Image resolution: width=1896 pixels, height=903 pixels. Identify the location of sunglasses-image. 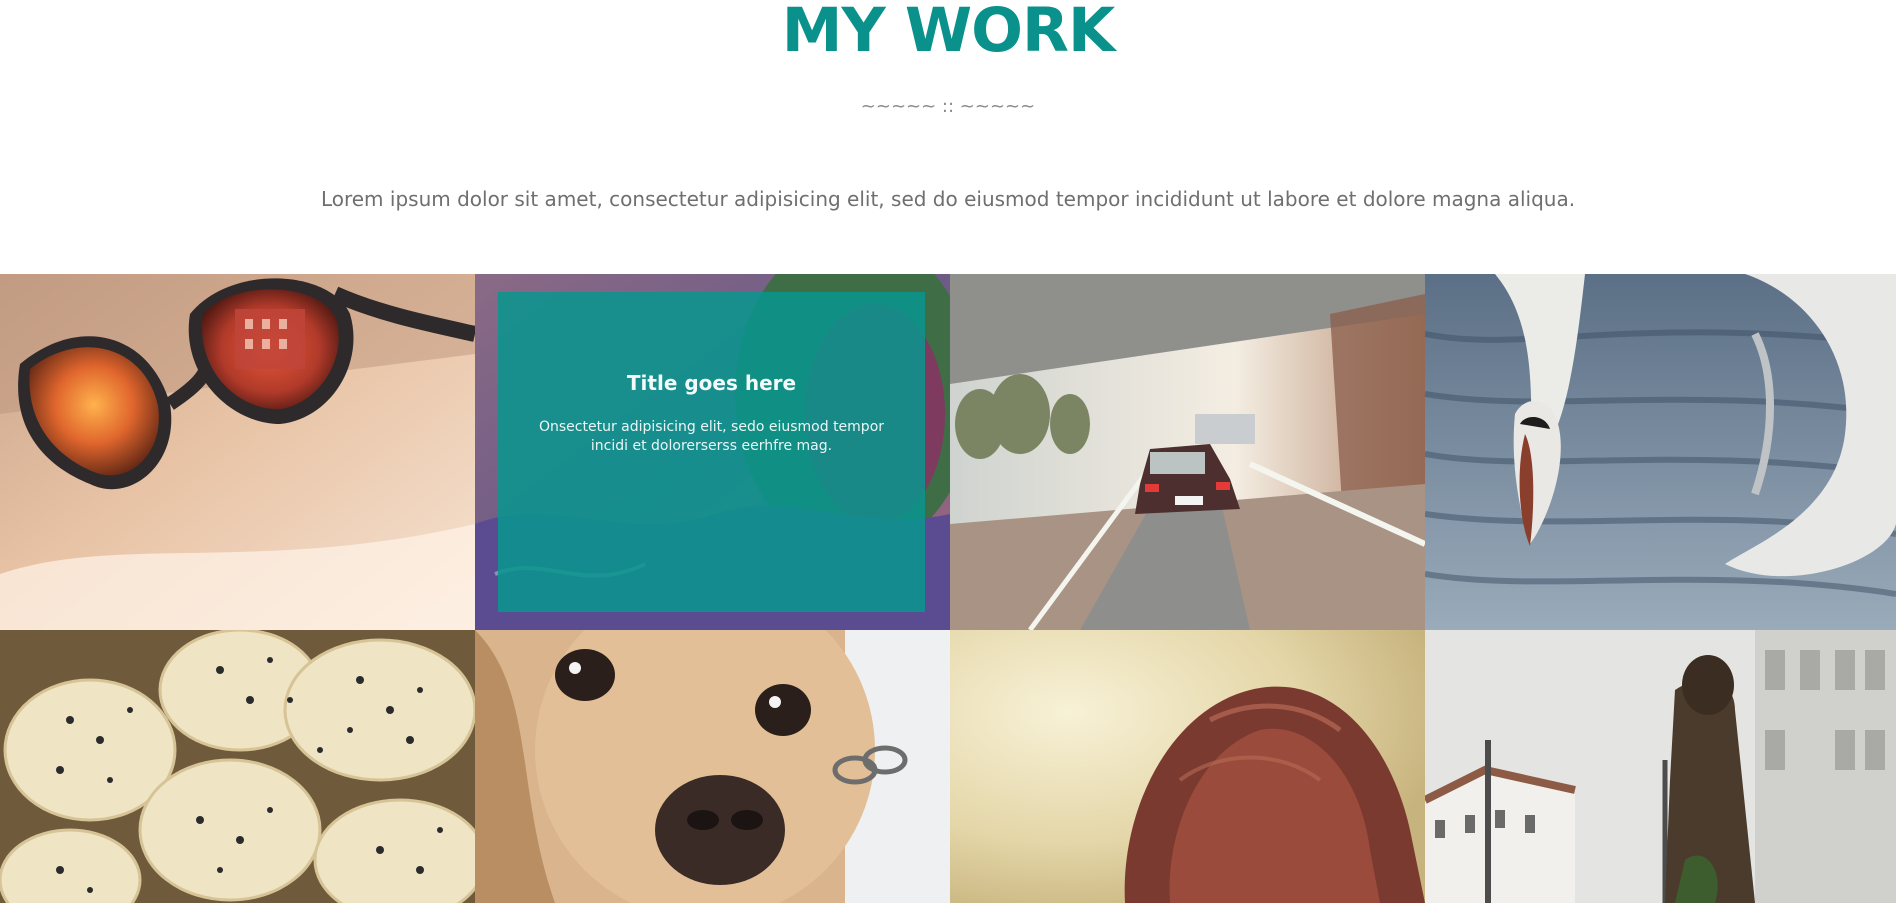
(237, 452).